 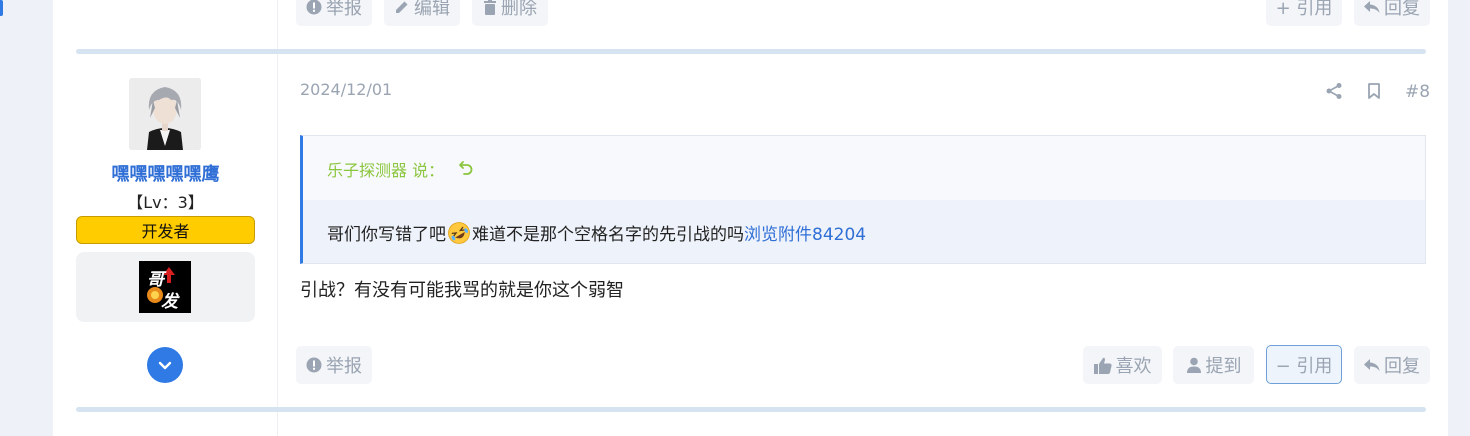 What do you see at coordinates (1, 8) in the screenshot?
I see `side-scroll-indicator` at bounding box center [1, 8].